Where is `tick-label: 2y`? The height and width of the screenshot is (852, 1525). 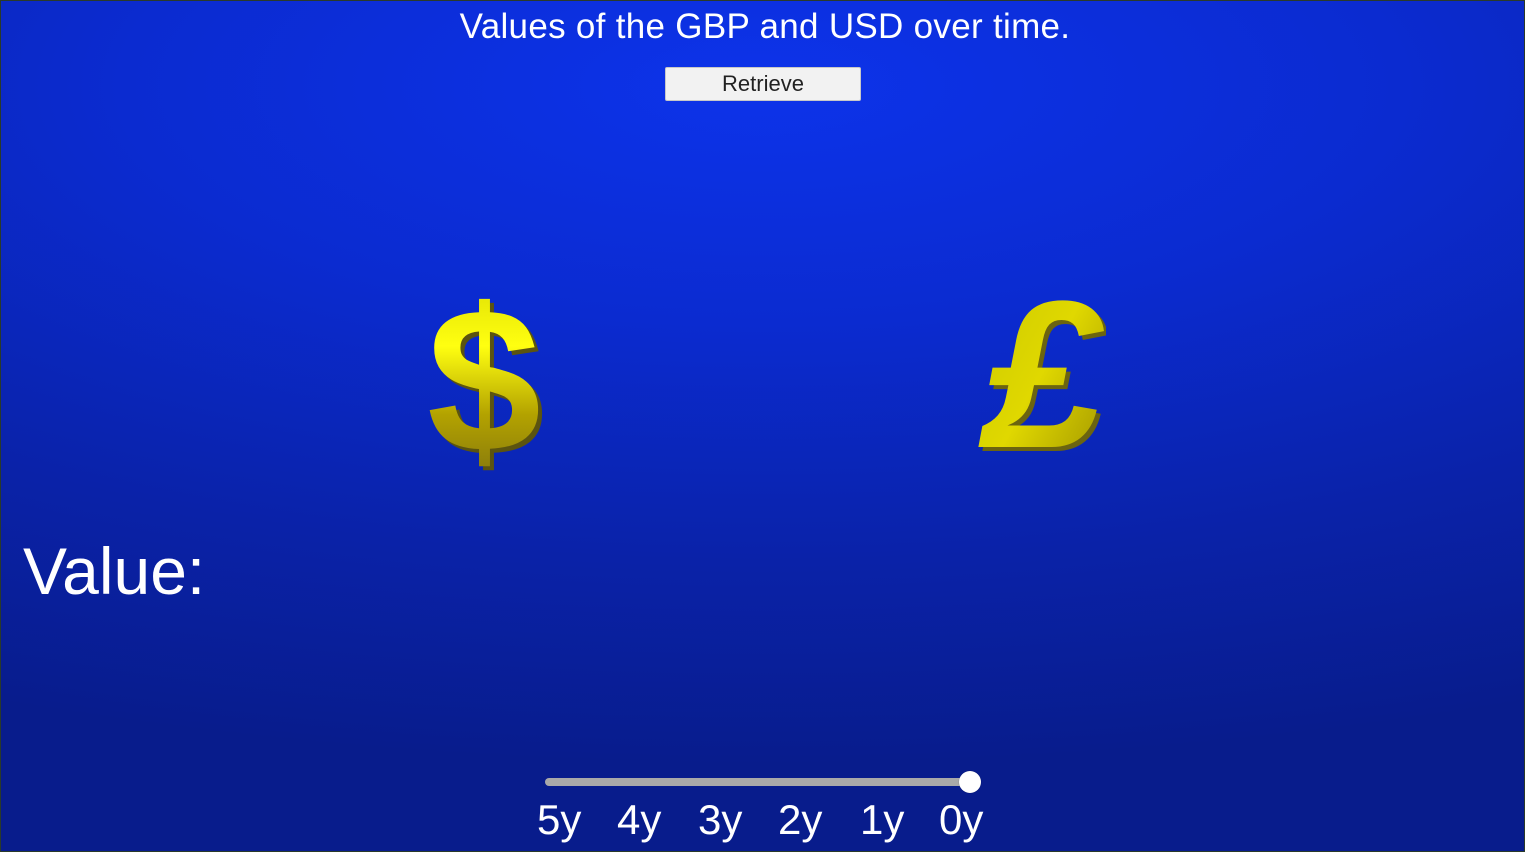 tick-label: 2y is located at coordinates (800, 819).